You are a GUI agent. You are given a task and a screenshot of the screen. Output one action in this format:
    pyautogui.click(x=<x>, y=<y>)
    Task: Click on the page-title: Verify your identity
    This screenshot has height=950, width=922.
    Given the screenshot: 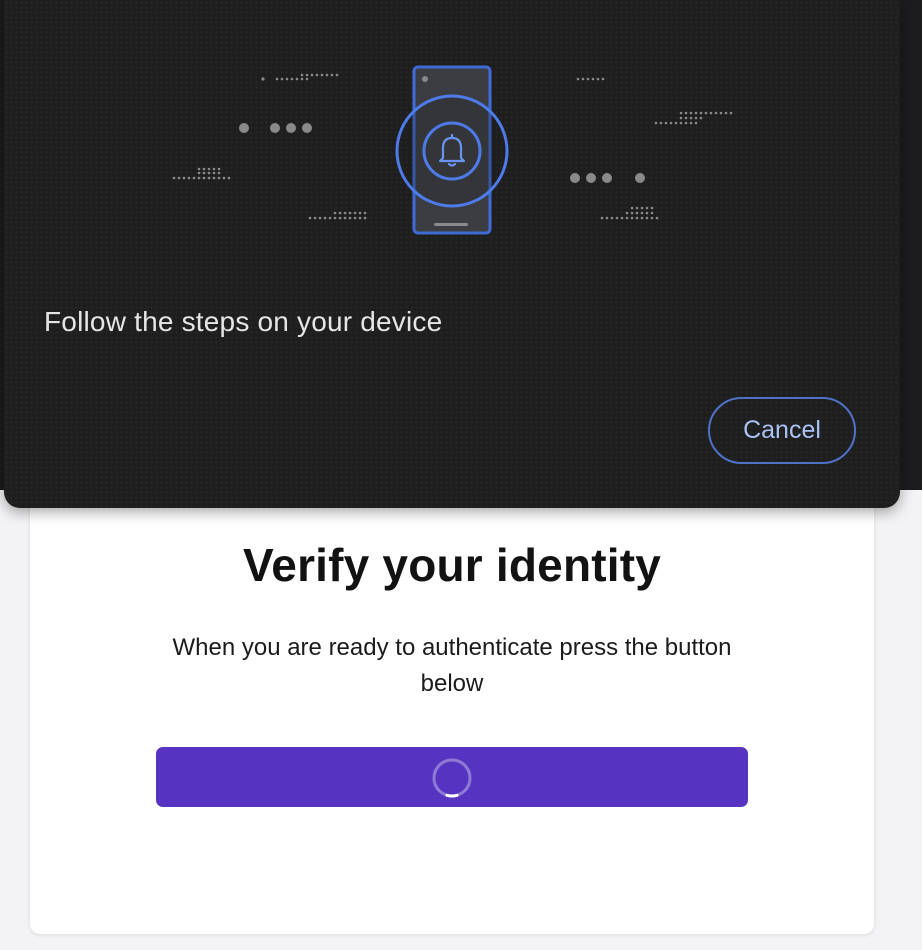 What is the action you would take?
    pyautogui.click(x=452, y=565)
    